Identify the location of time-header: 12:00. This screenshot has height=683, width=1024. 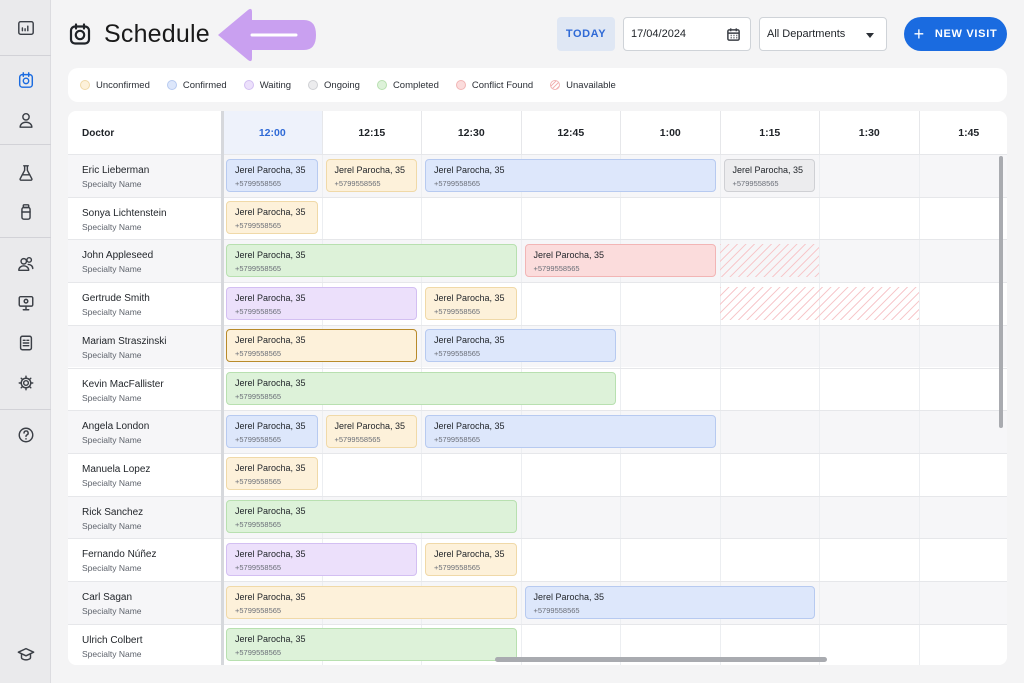
(272, 132).